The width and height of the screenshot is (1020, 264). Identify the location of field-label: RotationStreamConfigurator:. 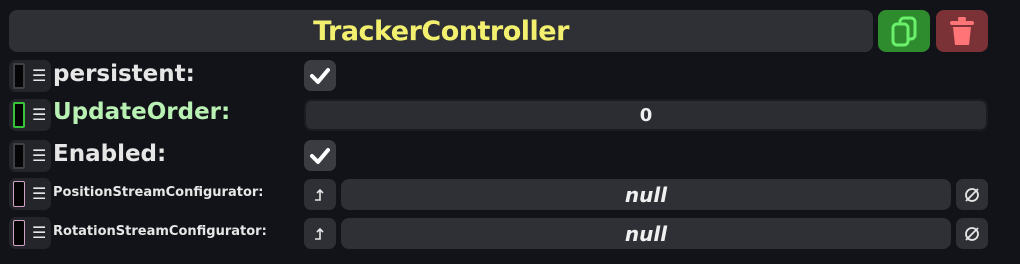
(160, 231).